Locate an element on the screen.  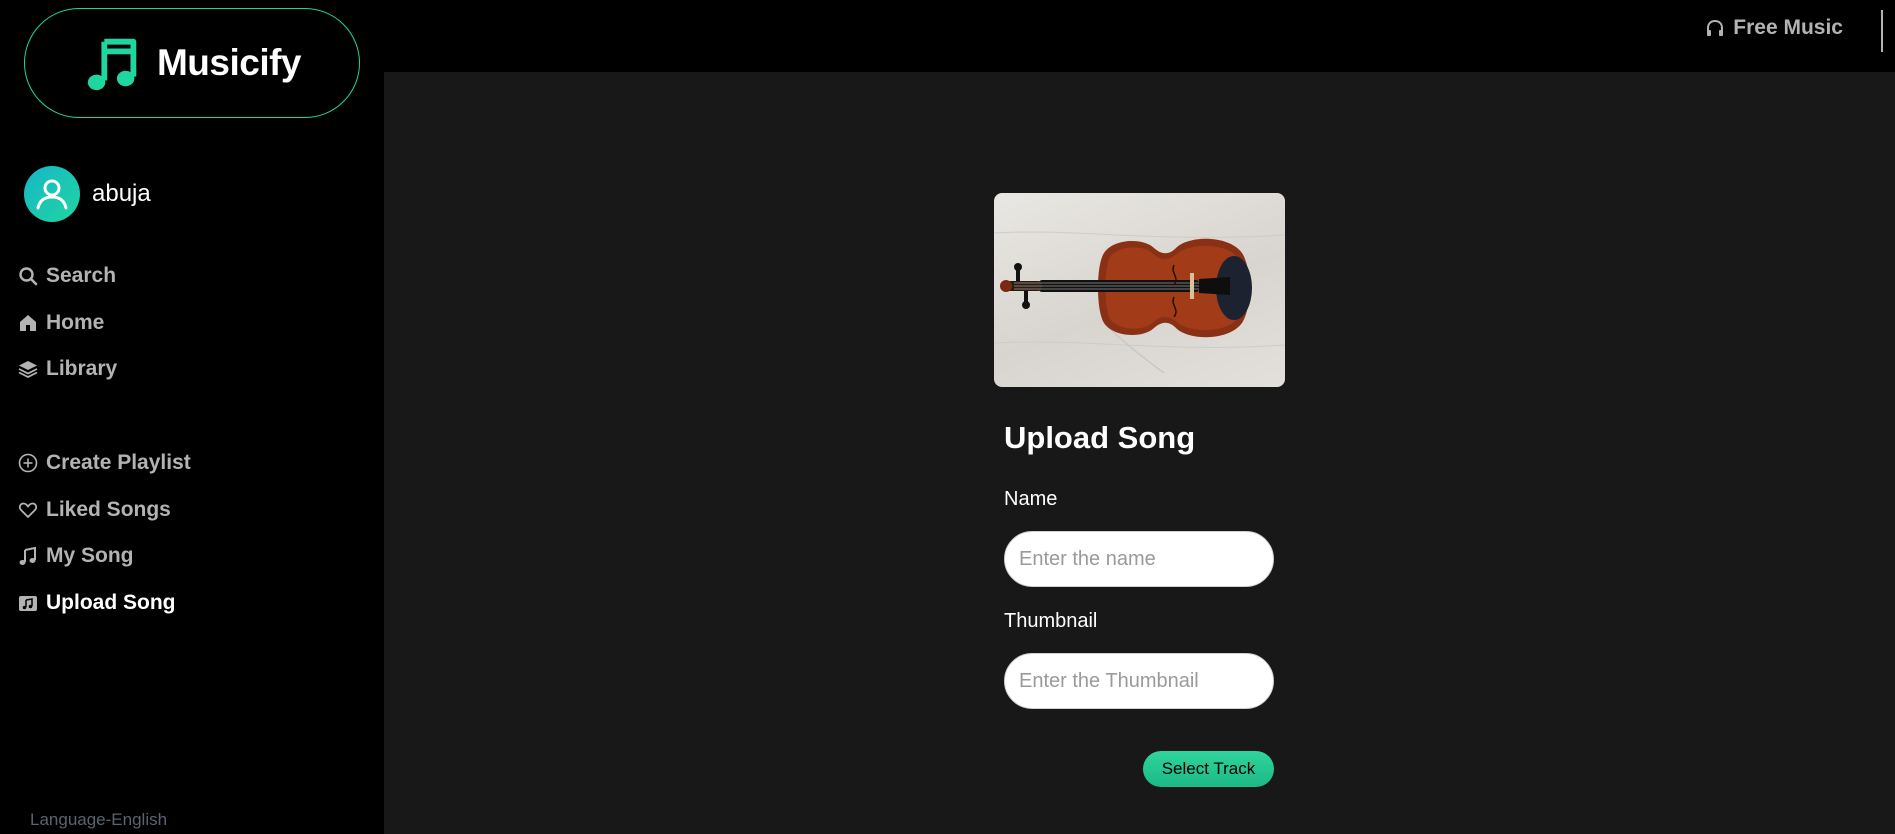
nav-item-search: Search is located at coordinates (67, 276).